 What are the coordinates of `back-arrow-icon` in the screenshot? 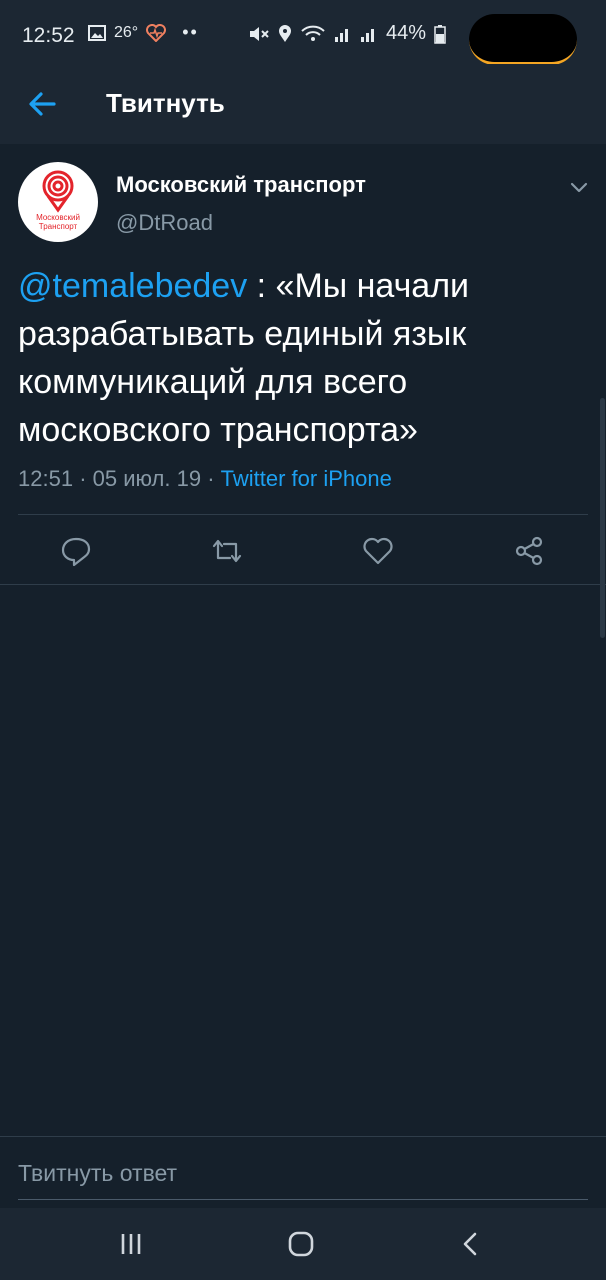 It's located at (42, 104).